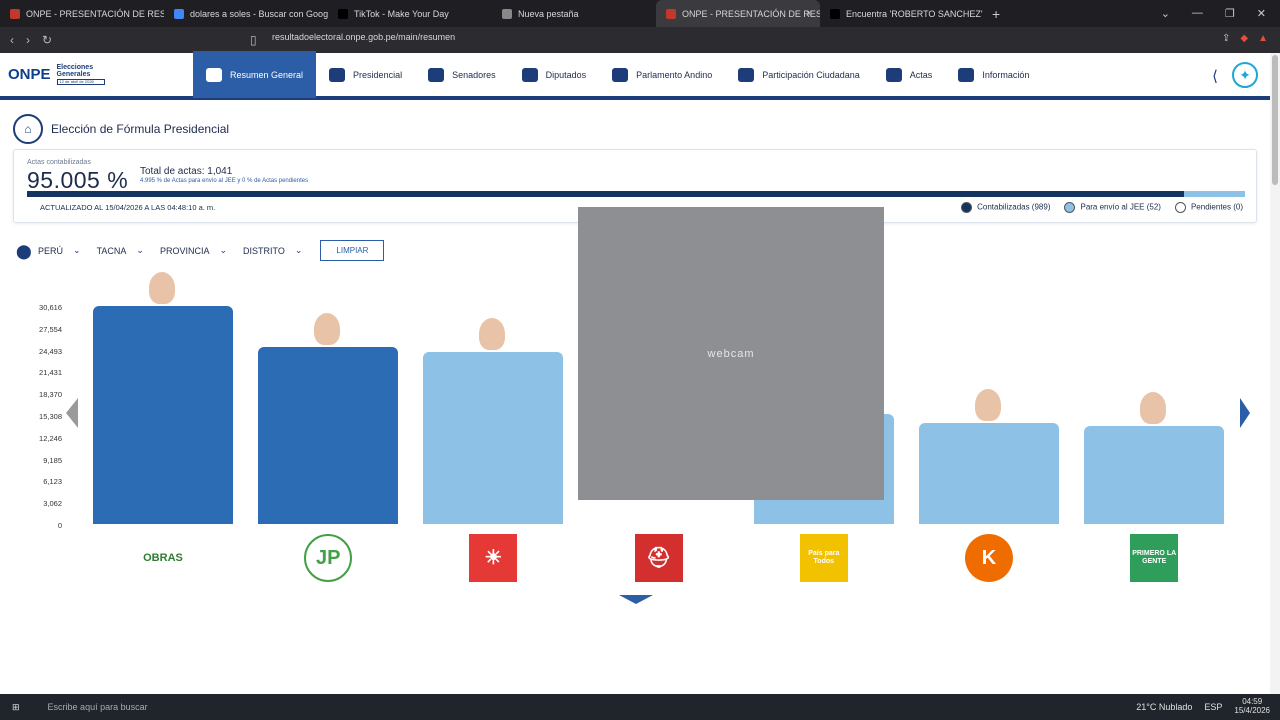 Image resolution: width=1280 pixels, height=720 pixels. Describe the element at coordinates (75, 70) in the screenshot. I see `event-title: Elecciones Generales` at that location.